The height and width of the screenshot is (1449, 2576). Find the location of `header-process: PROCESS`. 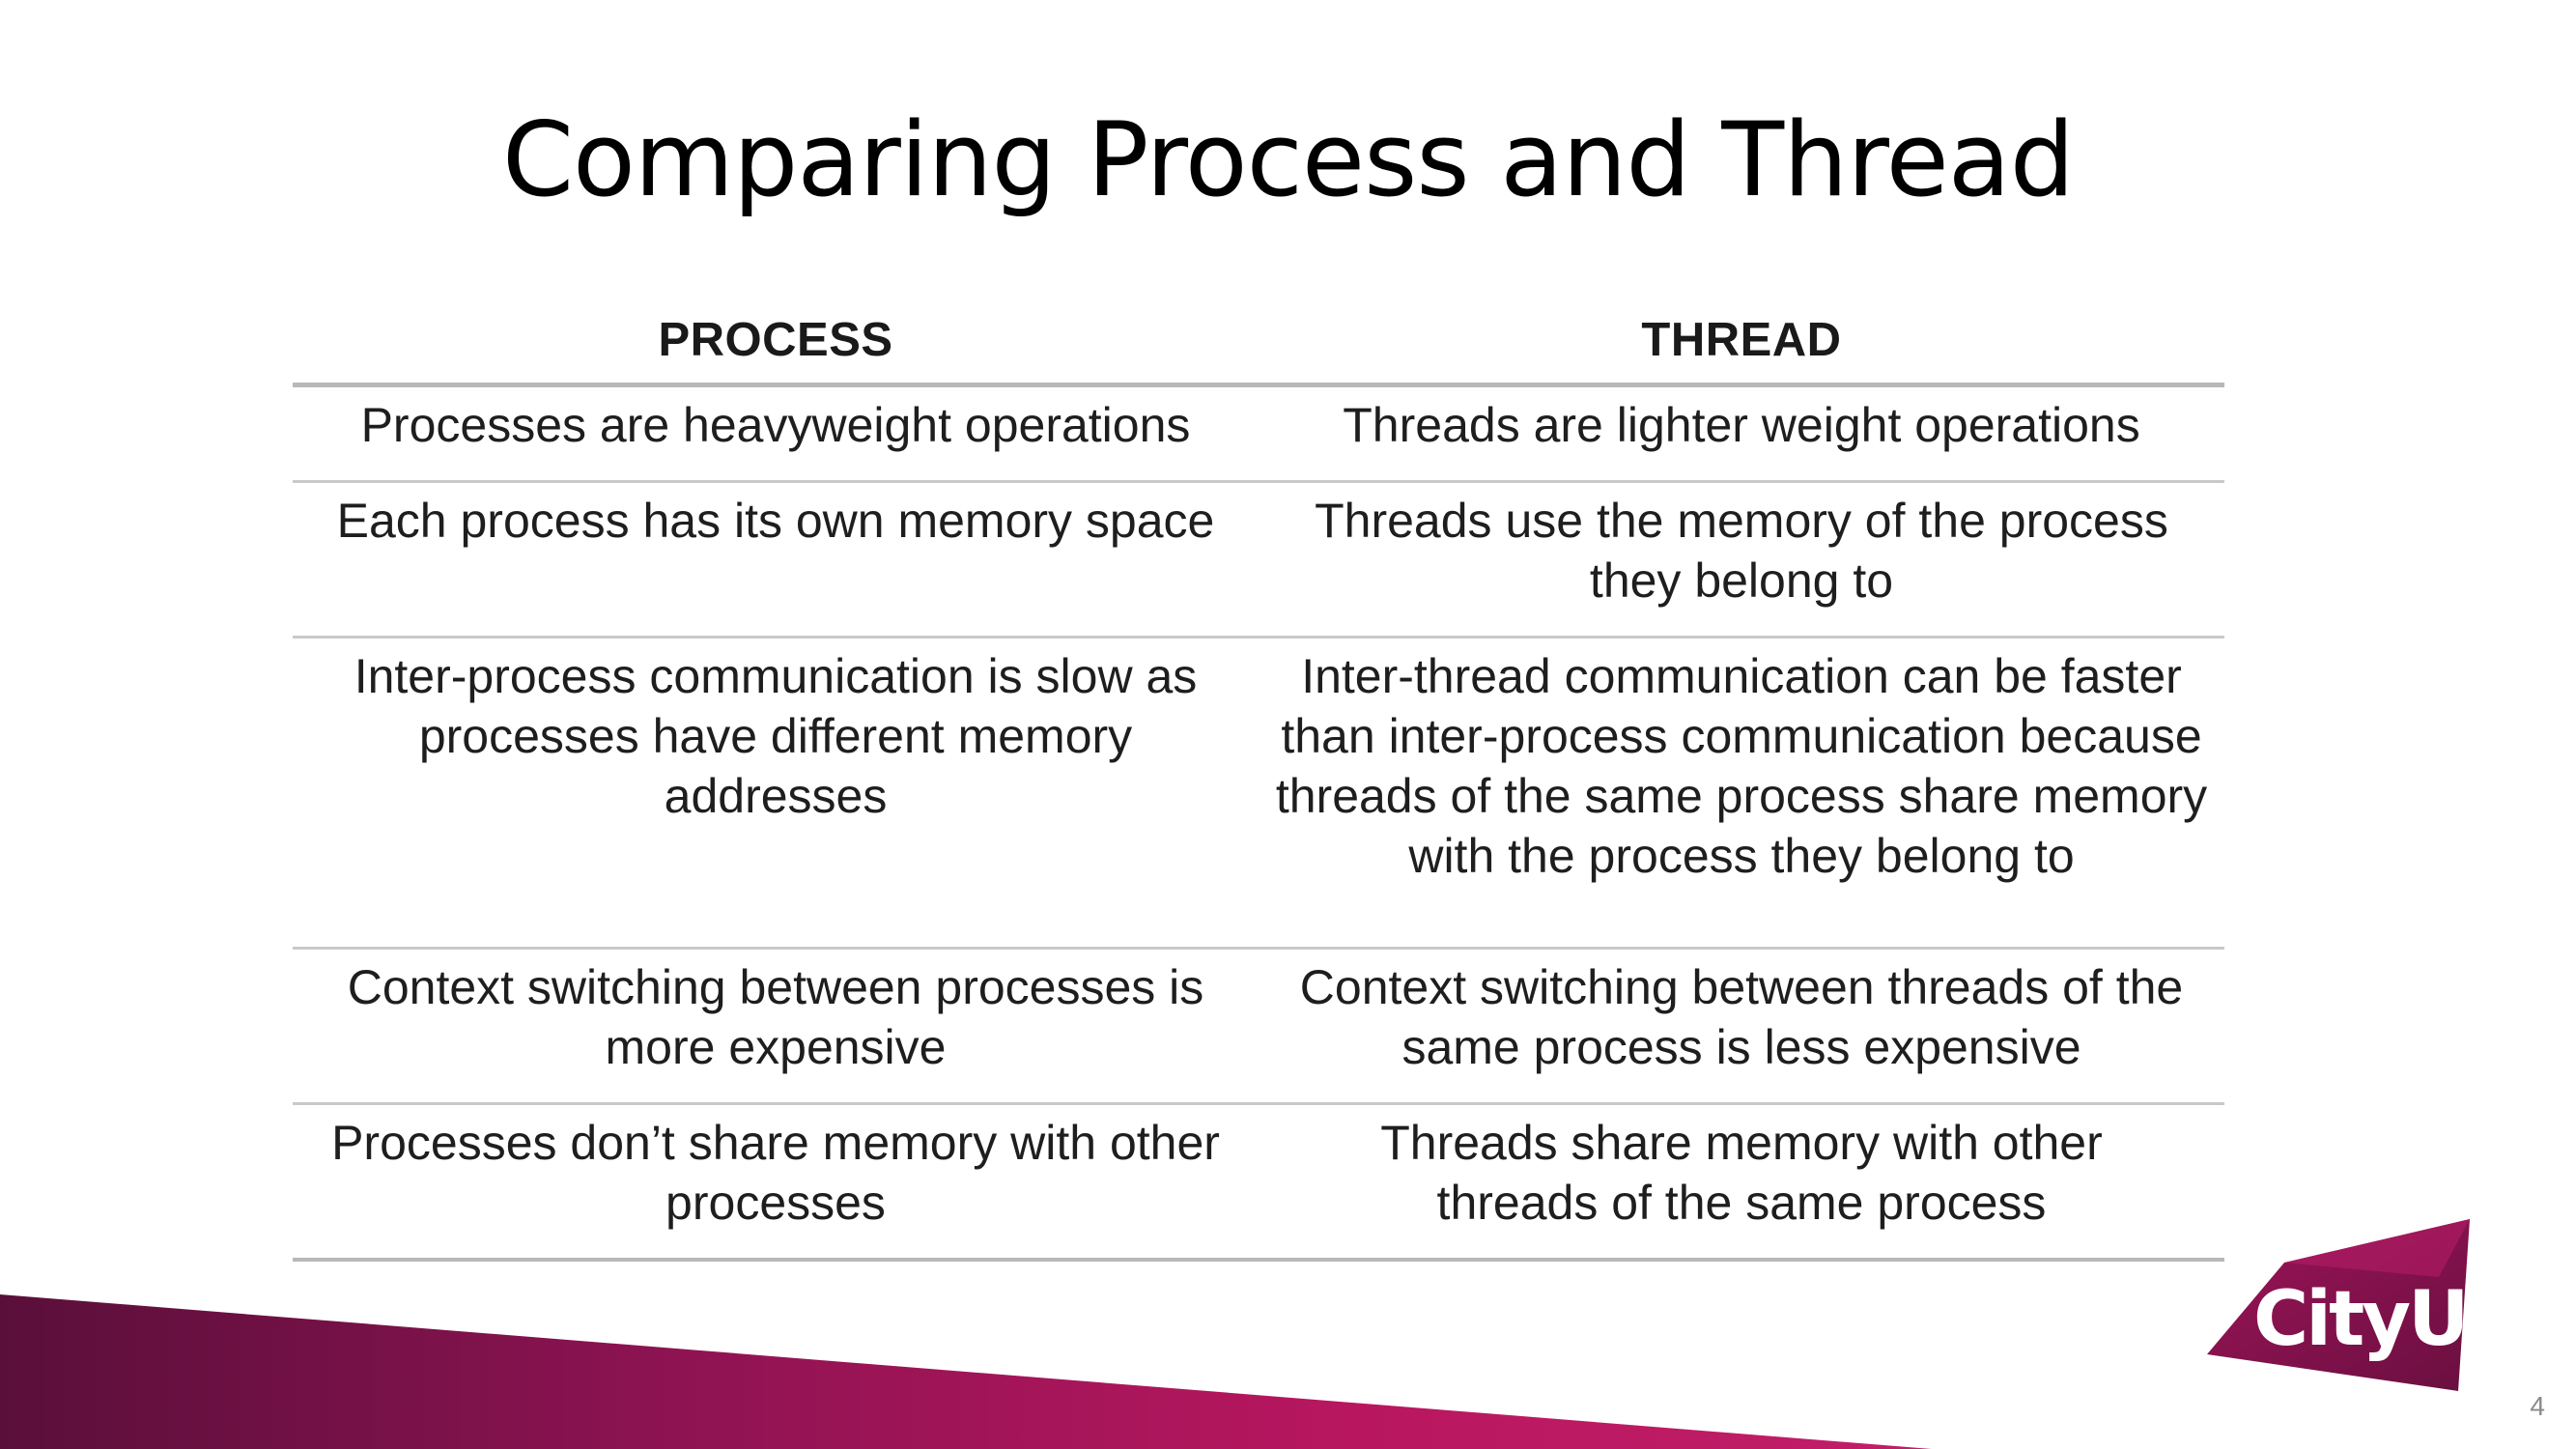

header-process: PROCESS is located at coordinates (776, 343).